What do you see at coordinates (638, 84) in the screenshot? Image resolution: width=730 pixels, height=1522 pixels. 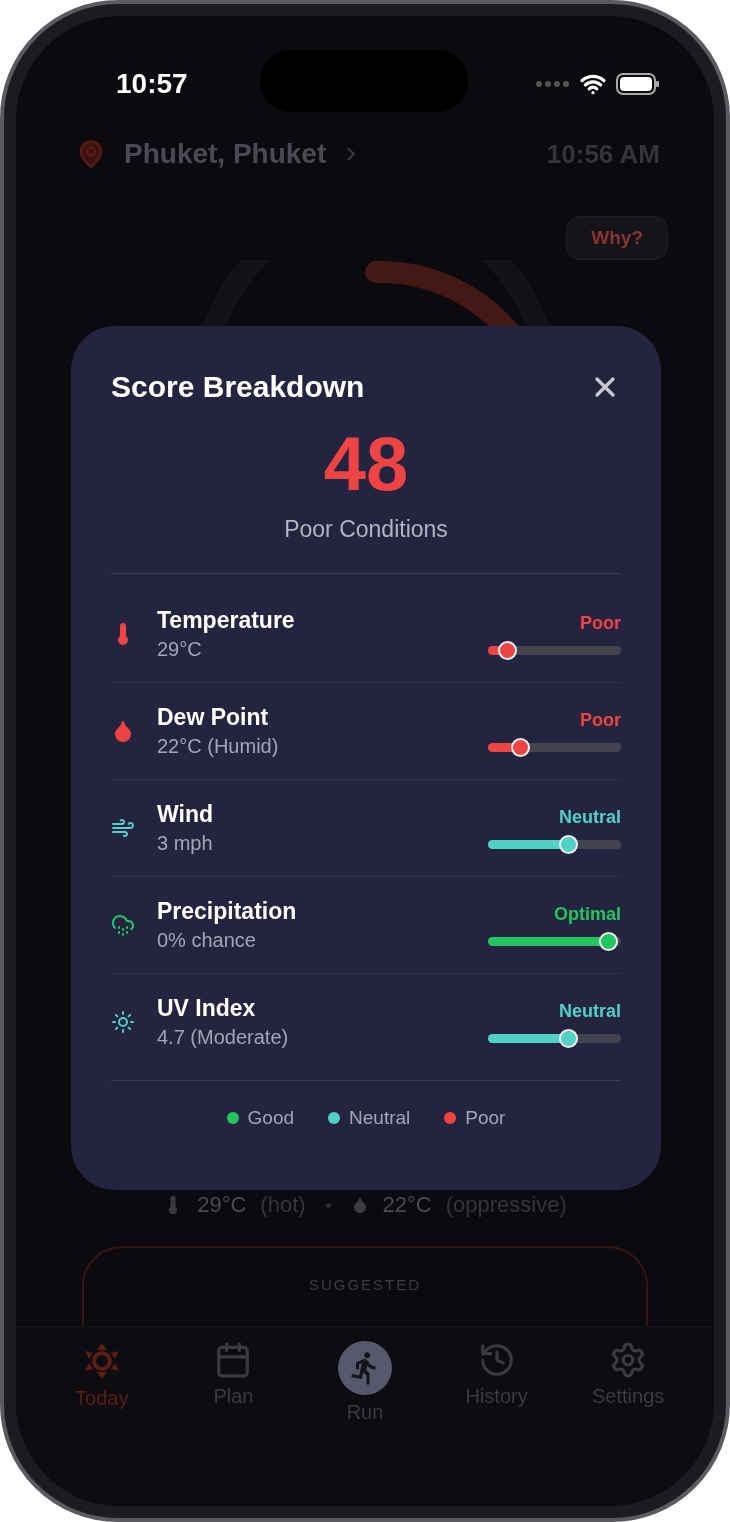 I see `battery-icon` at bounding box center [638, 84].